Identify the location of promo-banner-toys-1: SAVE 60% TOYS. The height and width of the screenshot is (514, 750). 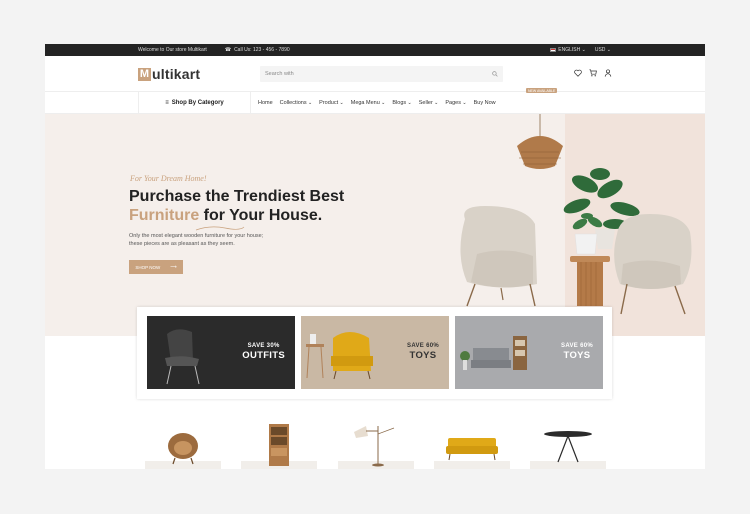
(375, 352).